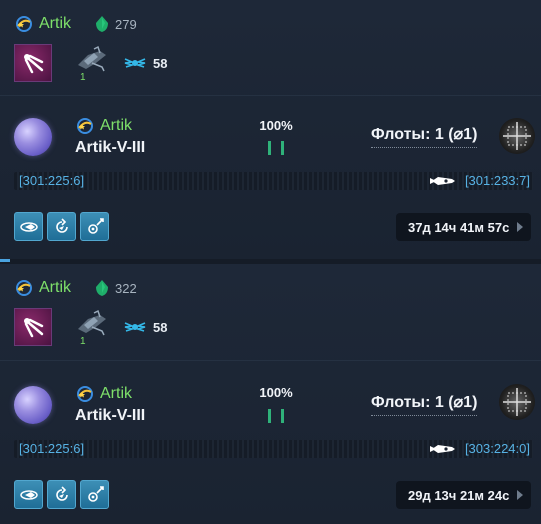 This screenshot has width=541, height=524. I want to click on destination-coordinates: [301:233:7], so click(497, 180).